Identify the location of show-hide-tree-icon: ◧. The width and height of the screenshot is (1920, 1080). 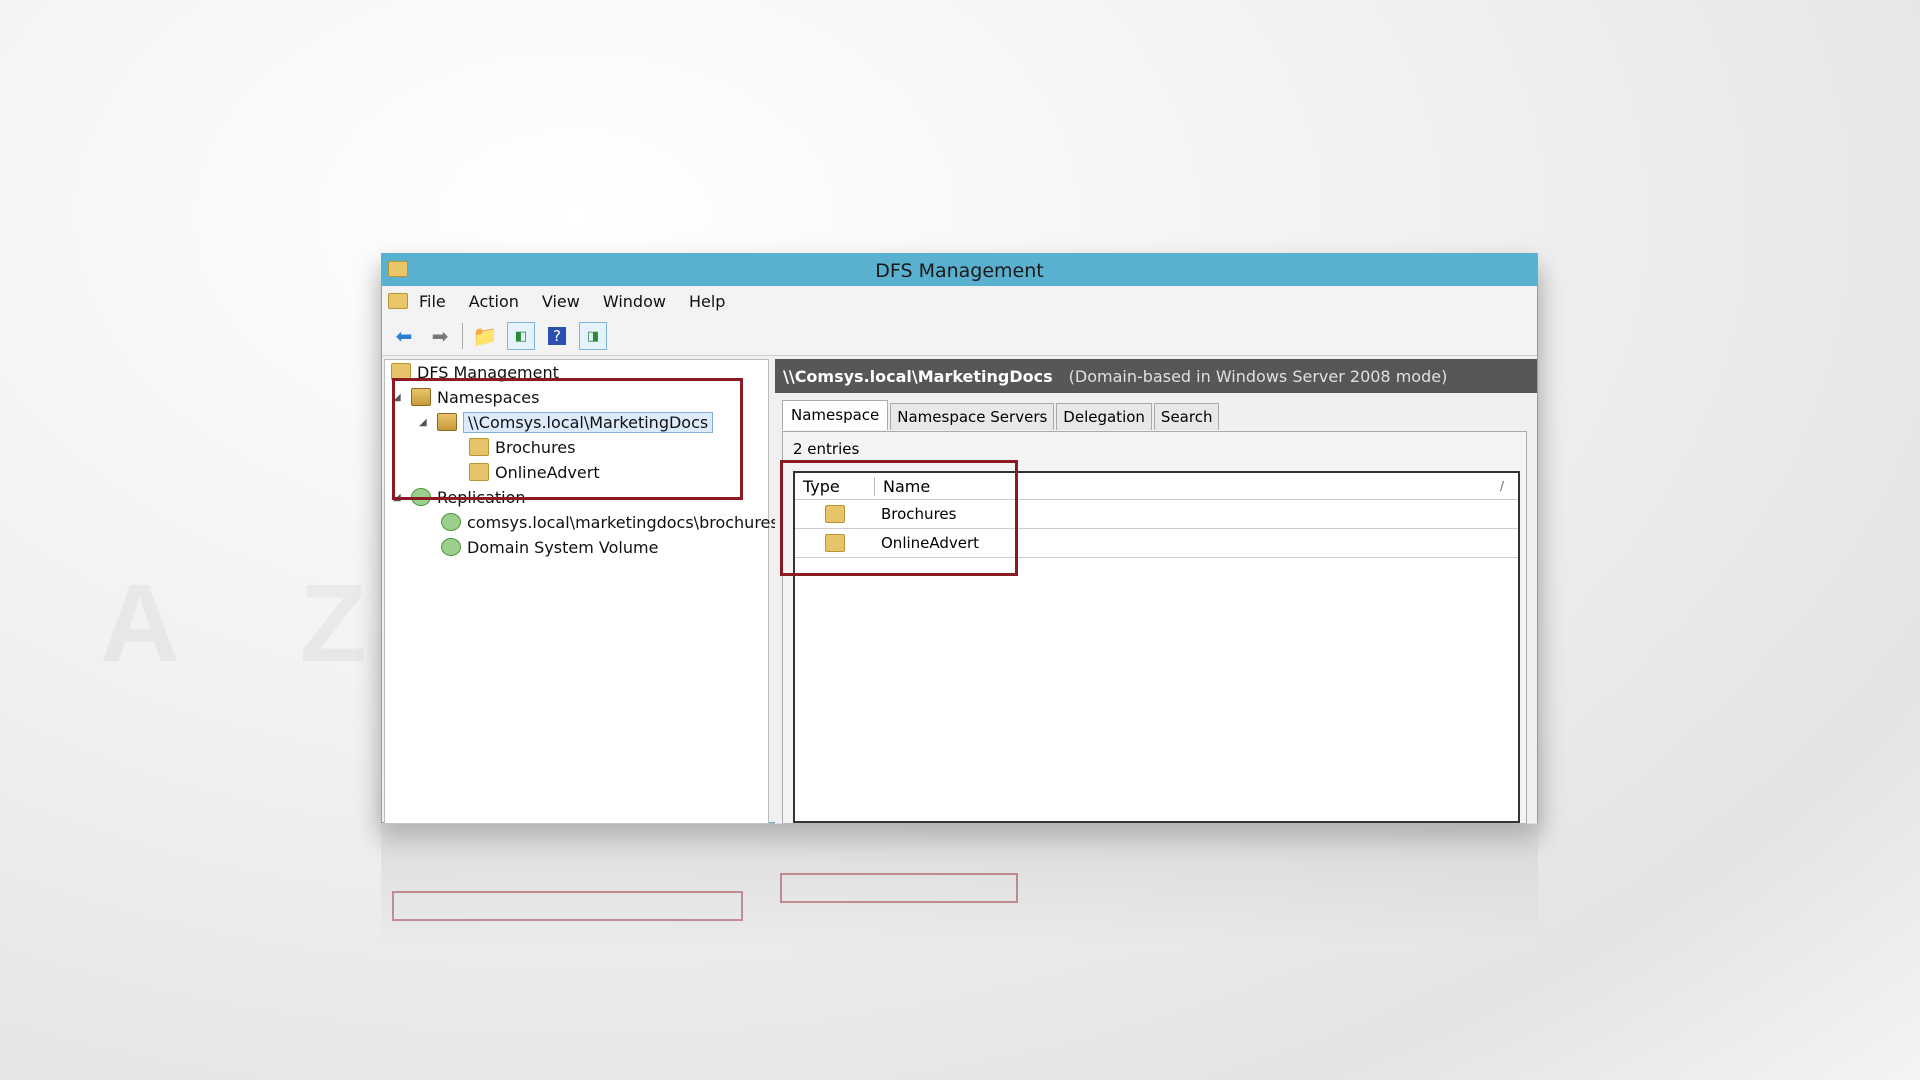
(521, 336).